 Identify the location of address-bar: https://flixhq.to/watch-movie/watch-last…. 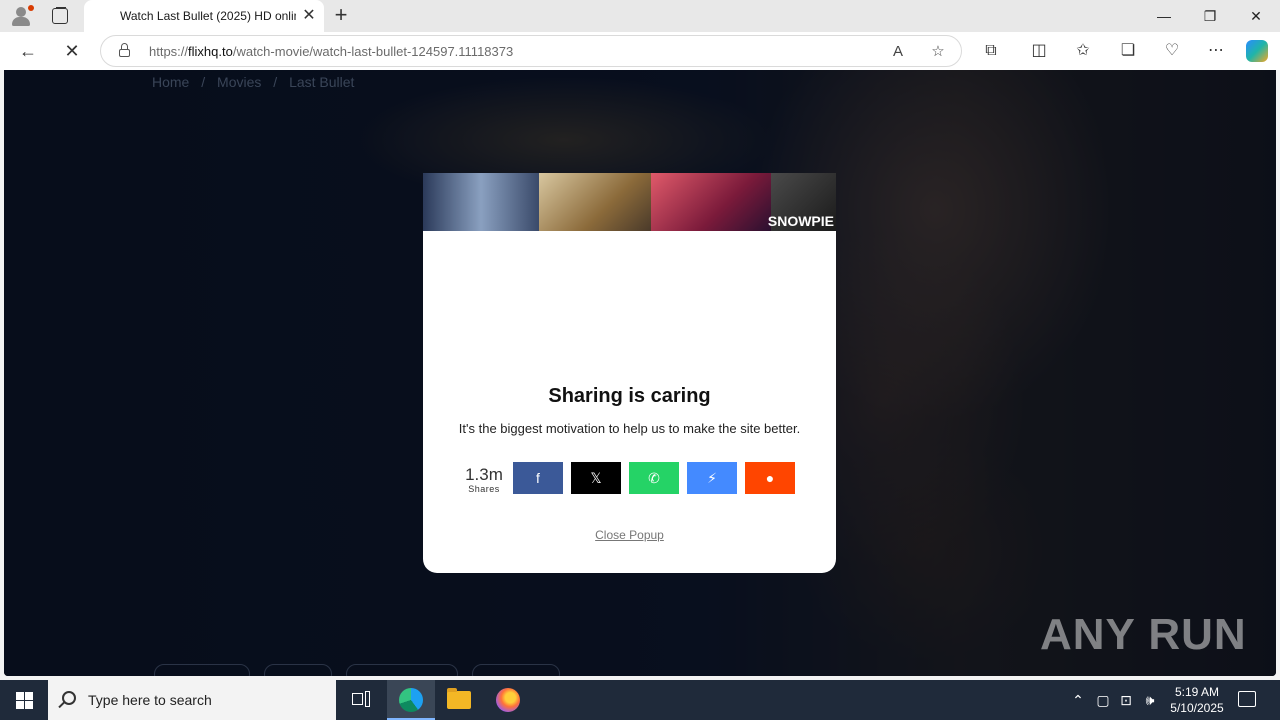
(531, 51).